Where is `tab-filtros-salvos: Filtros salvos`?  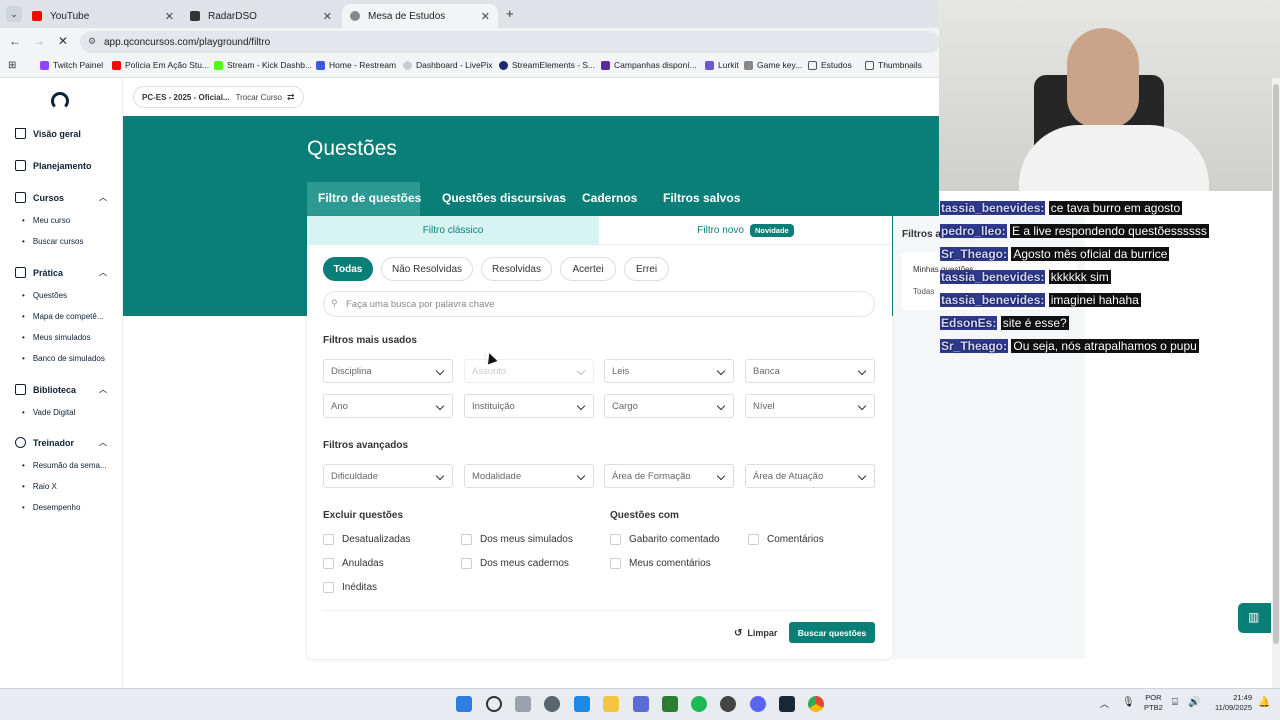
tab-filtros-salvos: Filtros salvos is located at coordinates (701, 198).